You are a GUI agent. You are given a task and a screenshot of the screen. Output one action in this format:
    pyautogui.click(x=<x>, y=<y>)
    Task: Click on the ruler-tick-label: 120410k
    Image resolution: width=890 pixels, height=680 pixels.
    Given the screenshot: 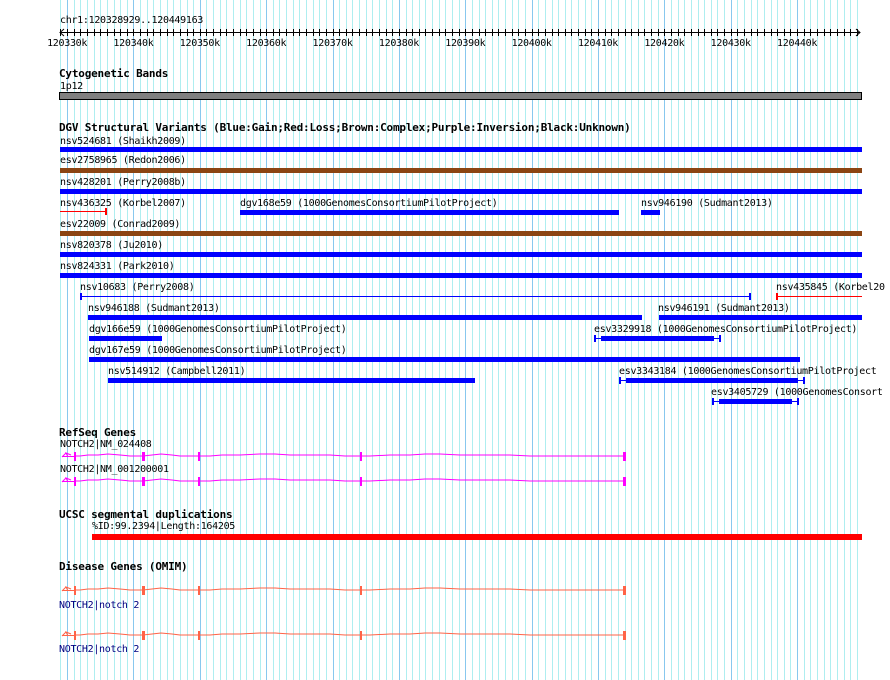 What is the action you would take?
    pyautogui.click(x=598, y=43)
    